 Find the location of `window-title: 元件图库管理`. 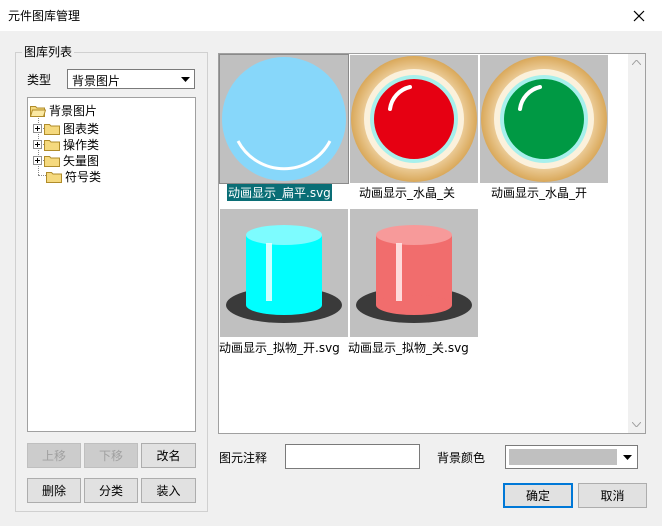

window-title: 元件图库管理 is located at coordinates (44, 16).